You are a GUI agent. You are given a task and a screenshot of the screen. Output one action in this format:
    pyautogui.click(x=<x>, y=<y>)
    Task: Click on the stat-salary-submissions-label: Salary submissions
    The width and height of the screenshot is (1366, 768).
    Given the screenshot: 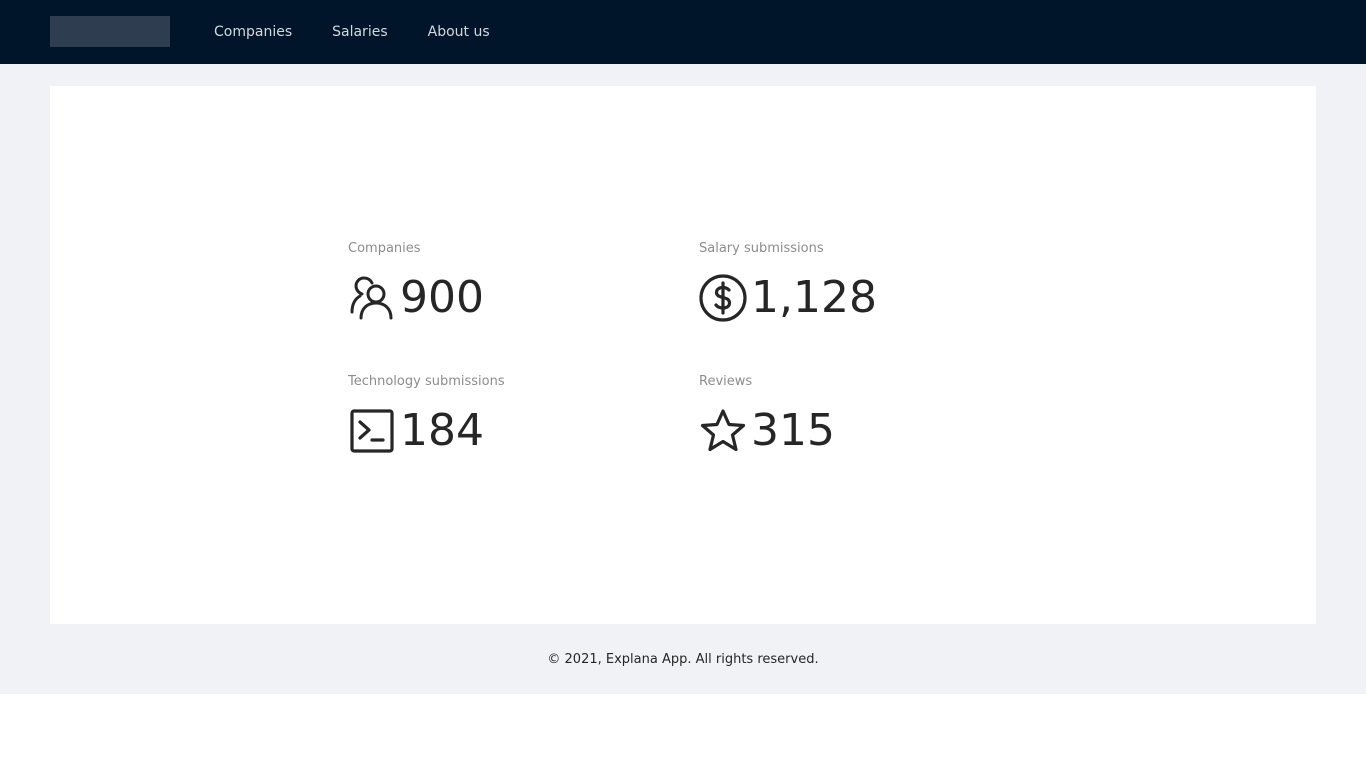 What is the action you would take?
    pyautogui.click(x=761, y=248)
    